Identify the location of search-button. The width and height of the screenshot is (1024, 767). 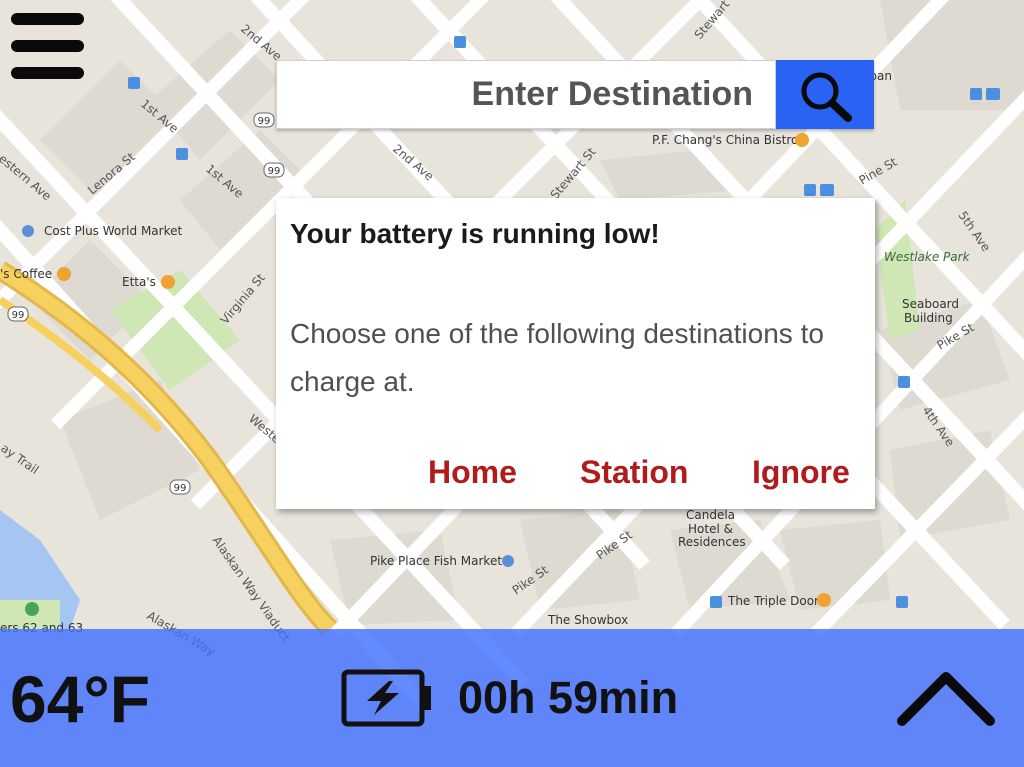
(825, 94).